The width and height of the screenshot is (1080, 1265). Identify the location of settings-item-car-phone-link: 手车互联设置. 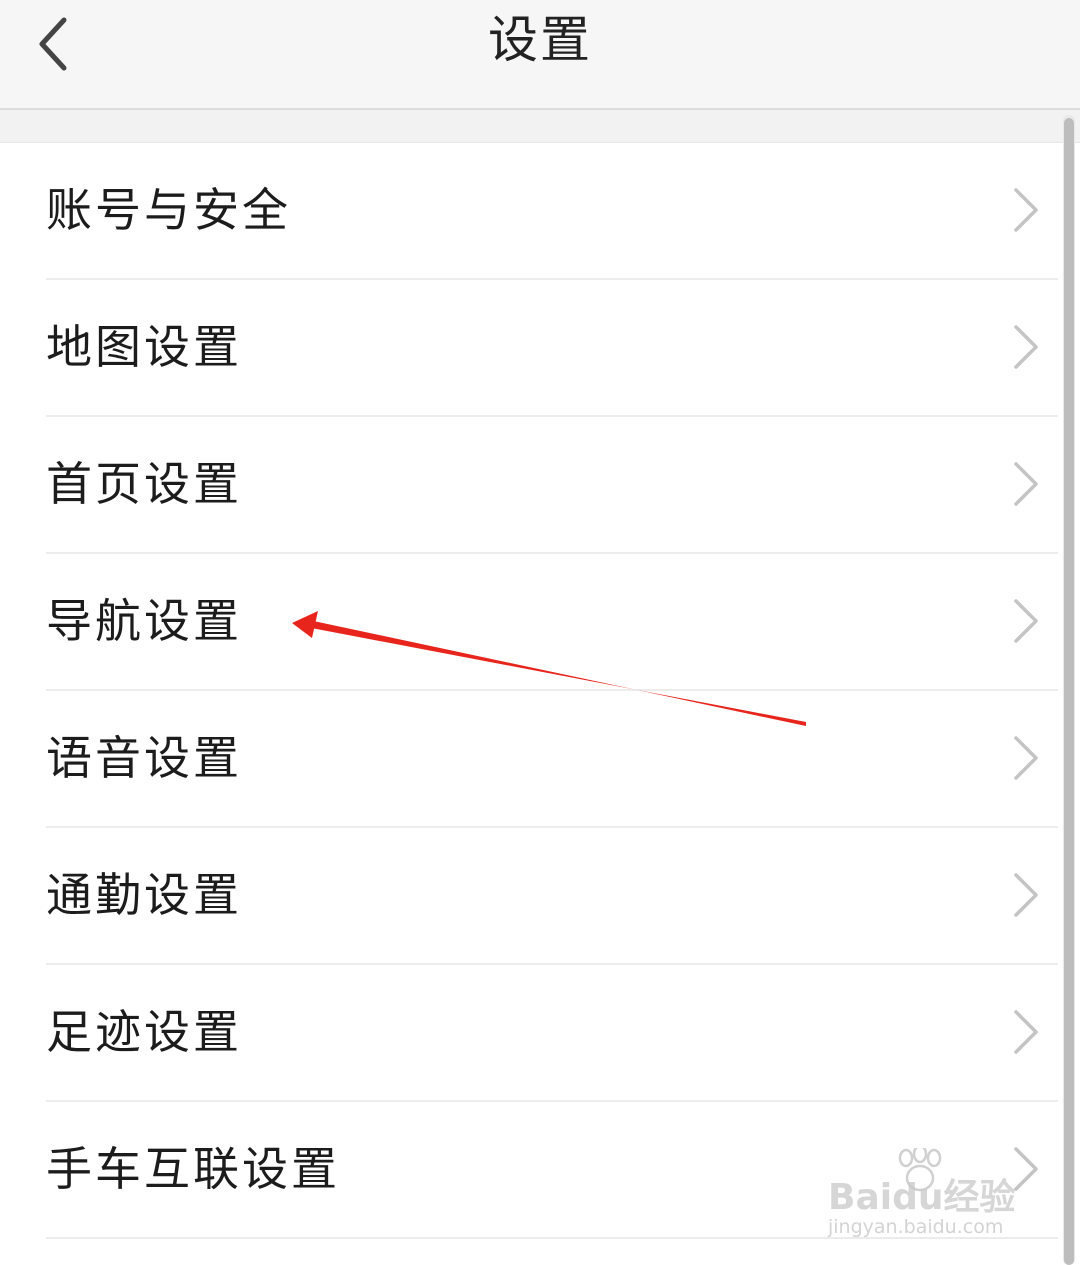
(540, 1170).